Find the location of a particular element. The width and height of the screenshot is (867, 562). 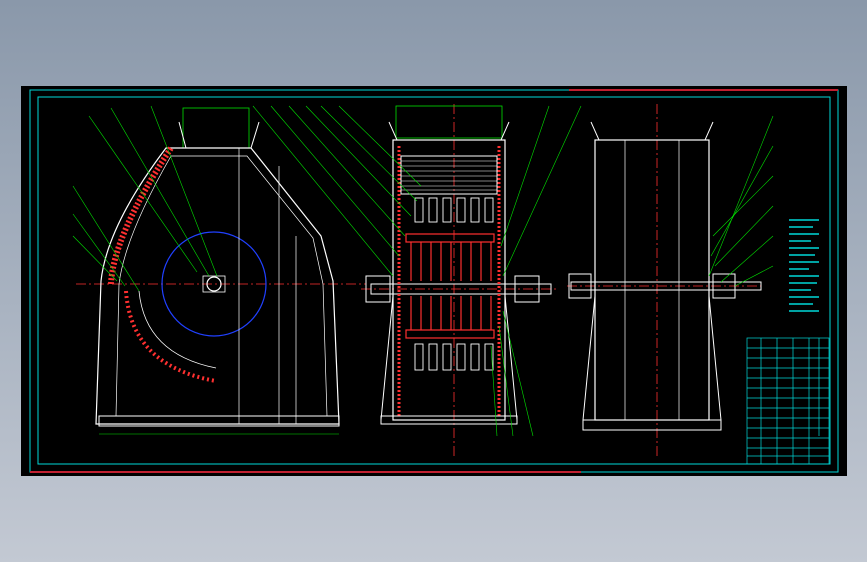

side-rotor-circle is located at coordinates (214, 284).